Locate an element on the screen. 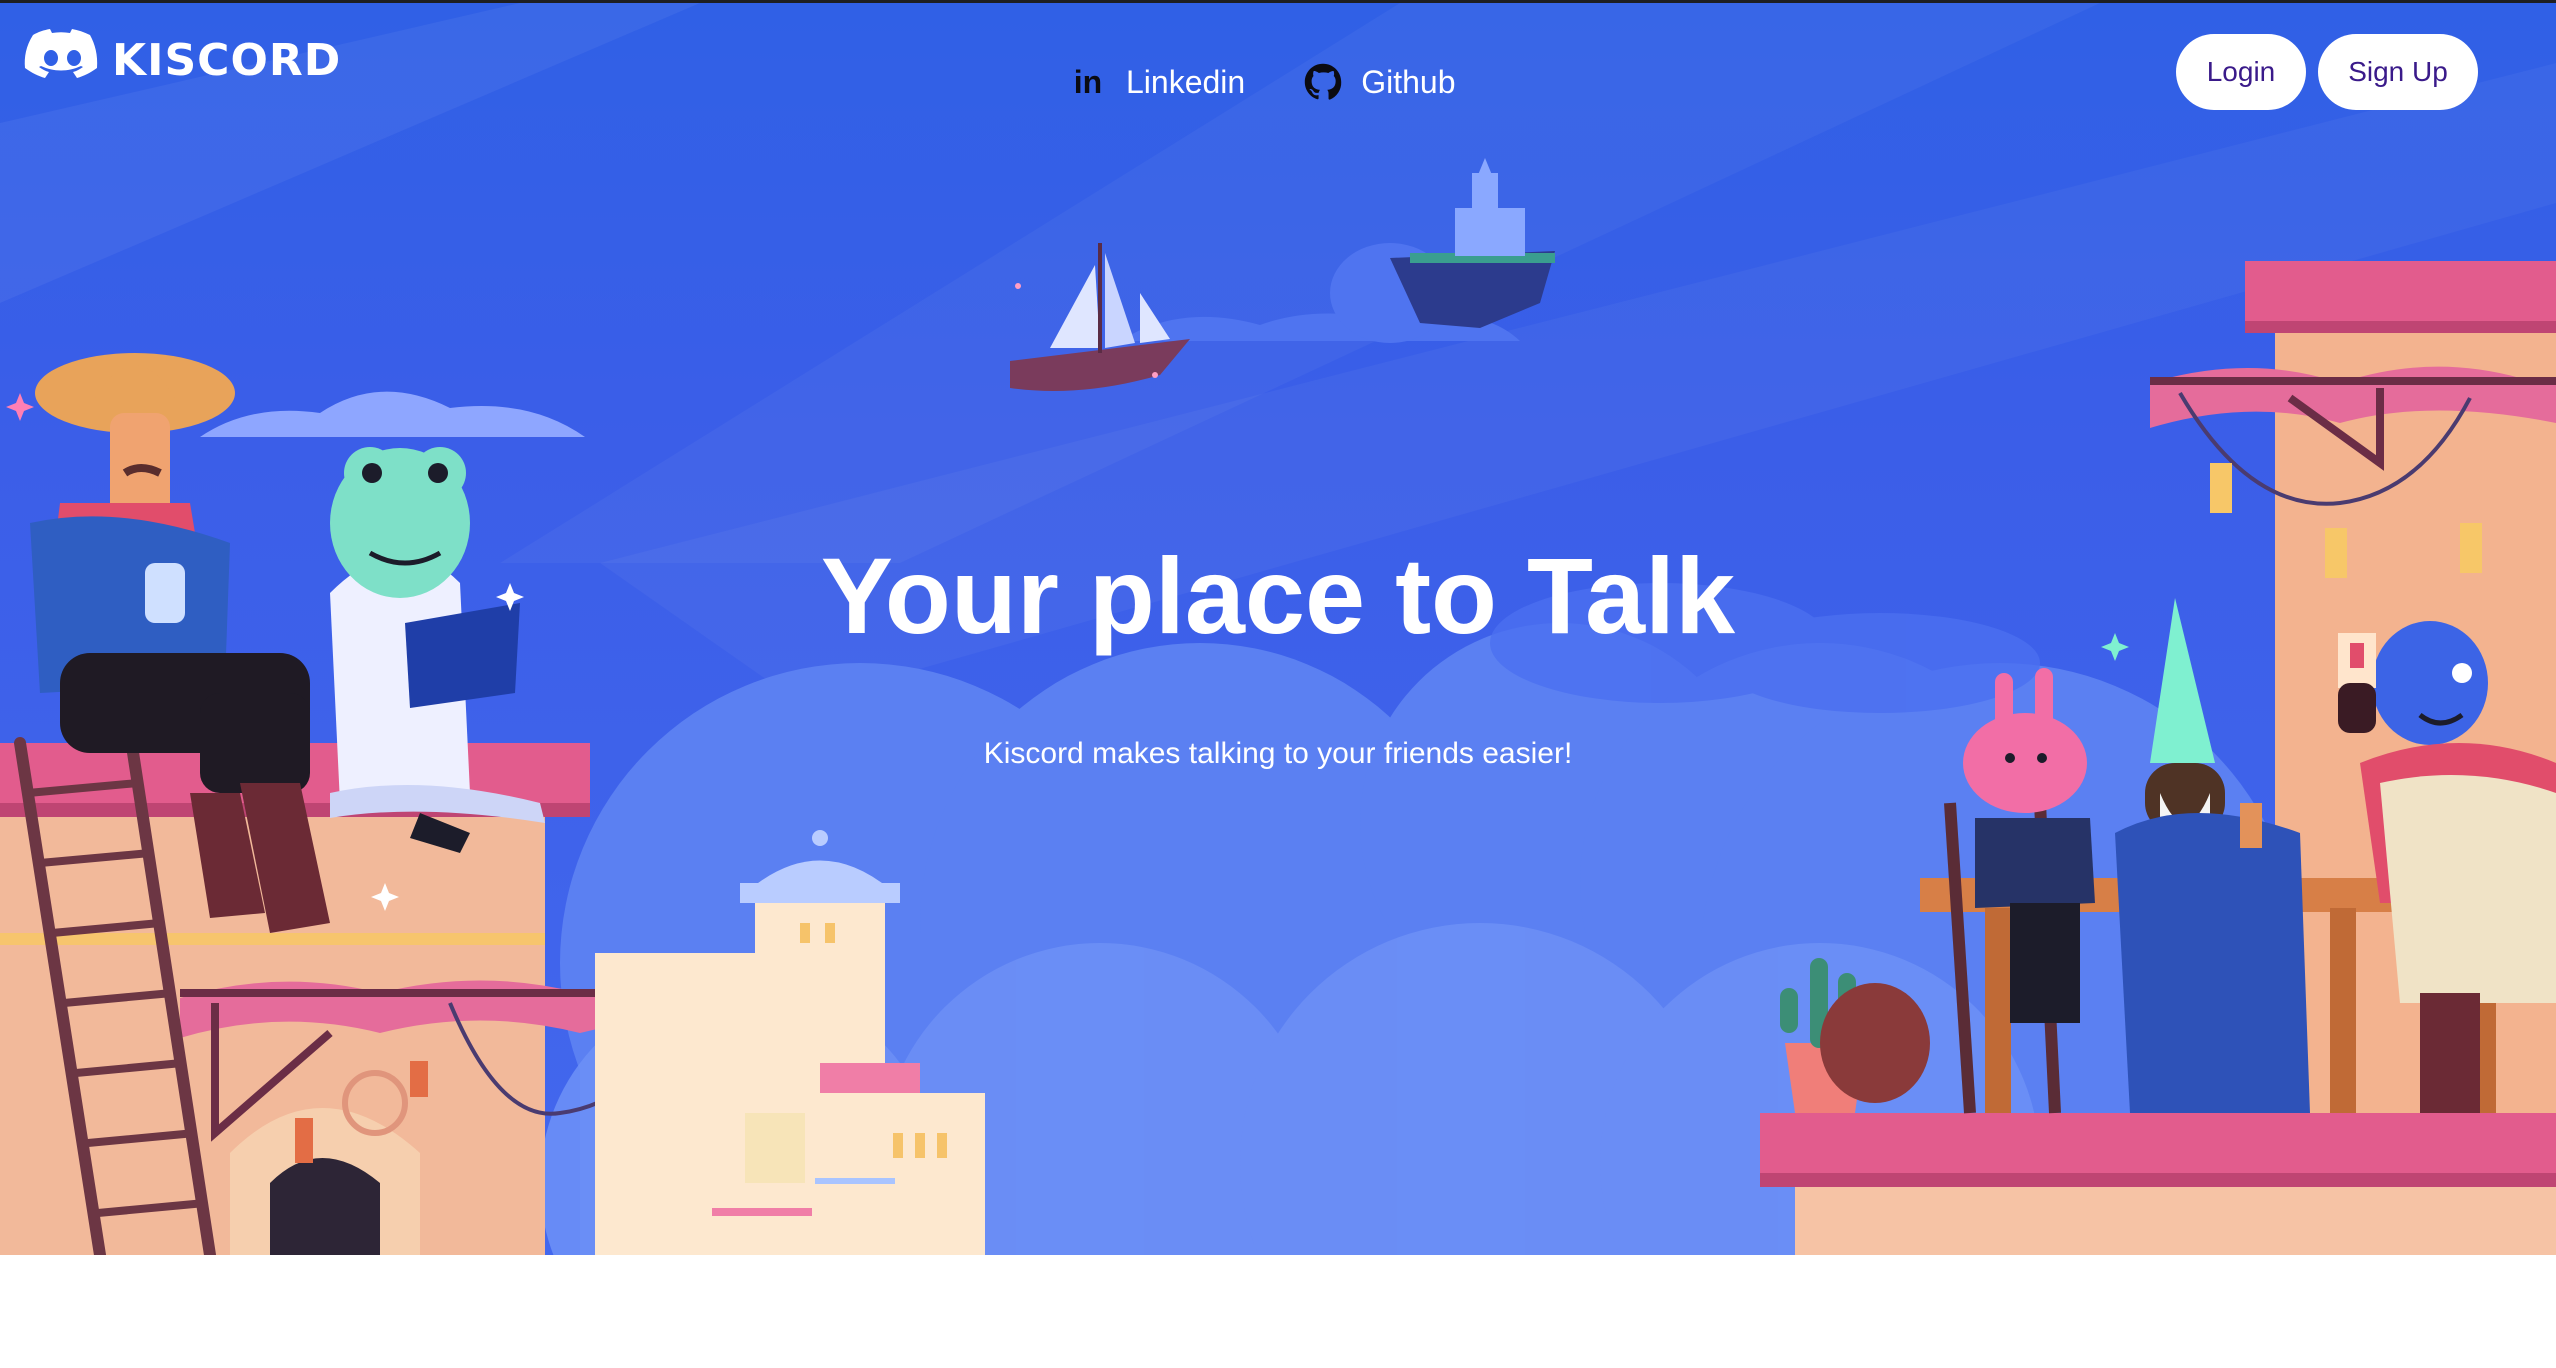 The width and height of the screenshot is (2556, 1368). github-icon is located at coordinates (1323, 82).